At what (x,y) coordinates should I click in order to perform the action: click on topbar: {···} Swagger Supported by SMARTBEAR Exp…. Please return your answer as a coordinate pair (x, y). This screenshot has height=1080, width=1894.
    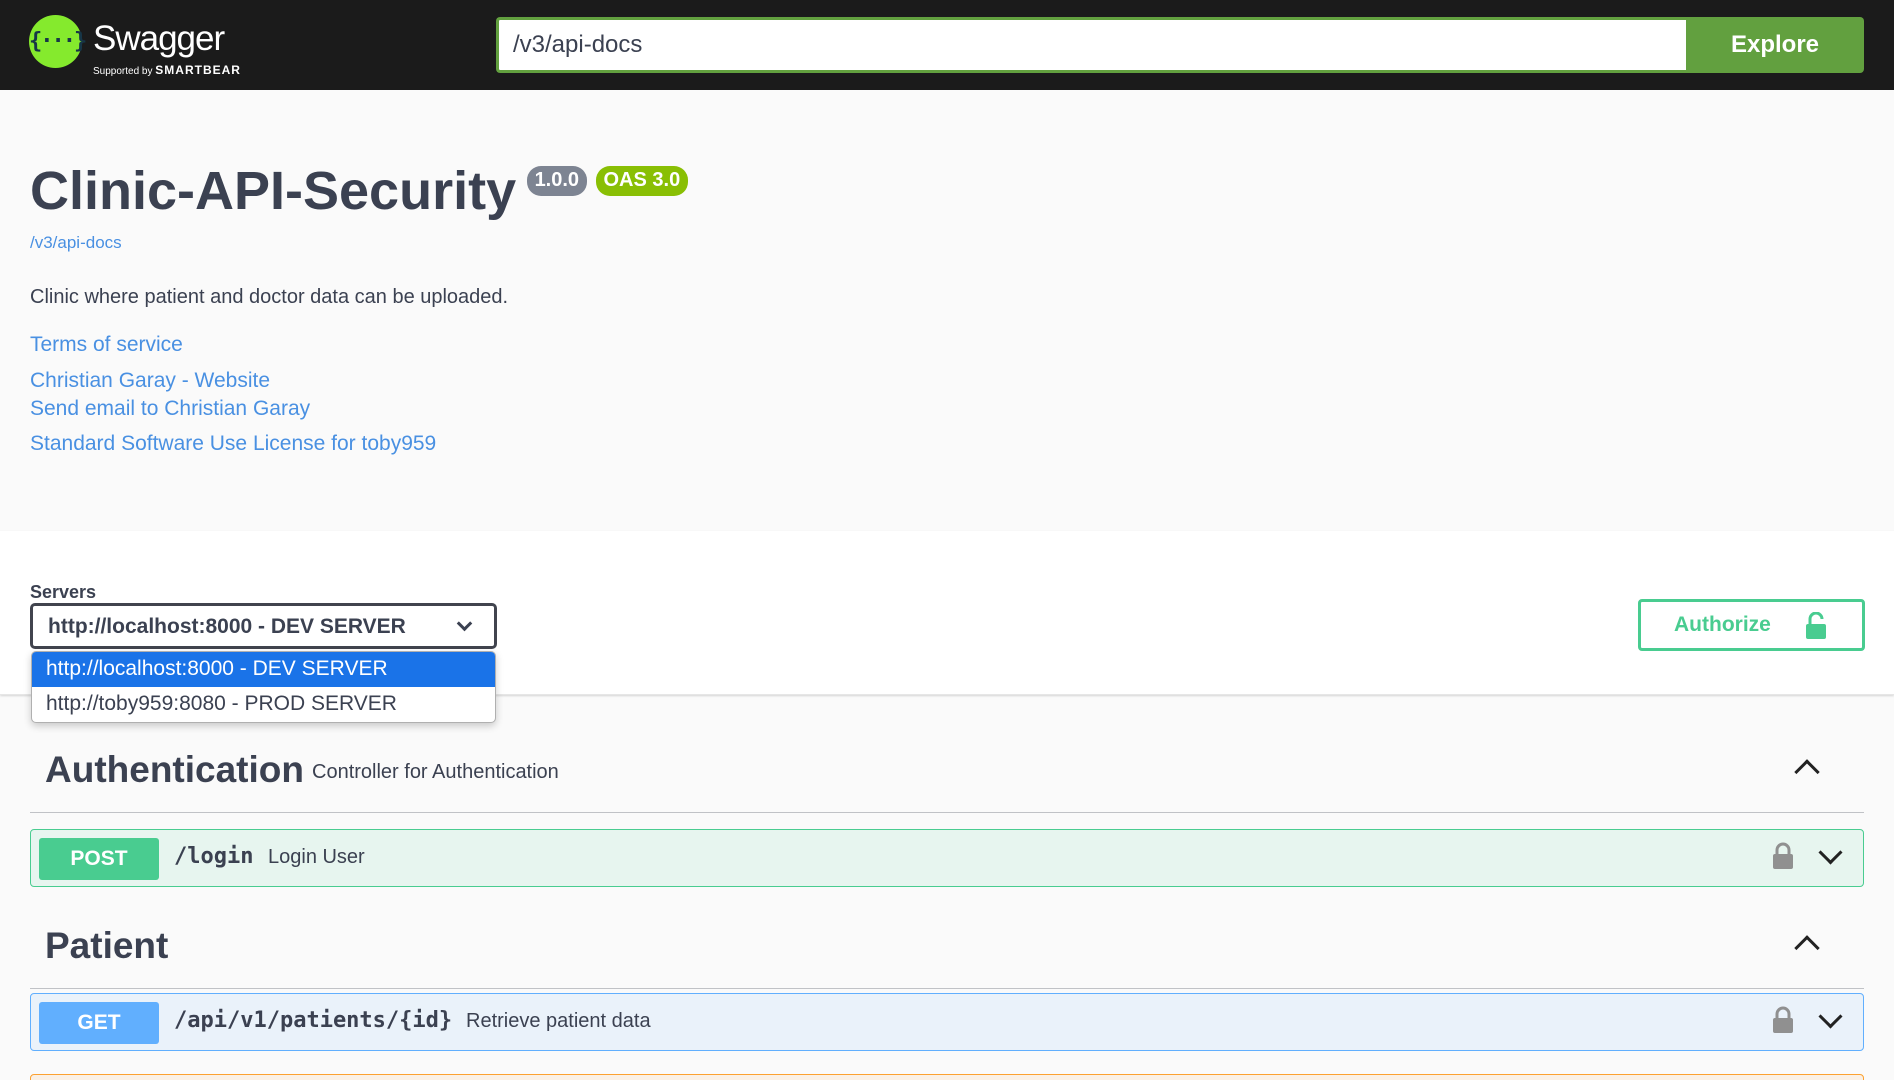
    Looking at the image, I should click on (947, 45).